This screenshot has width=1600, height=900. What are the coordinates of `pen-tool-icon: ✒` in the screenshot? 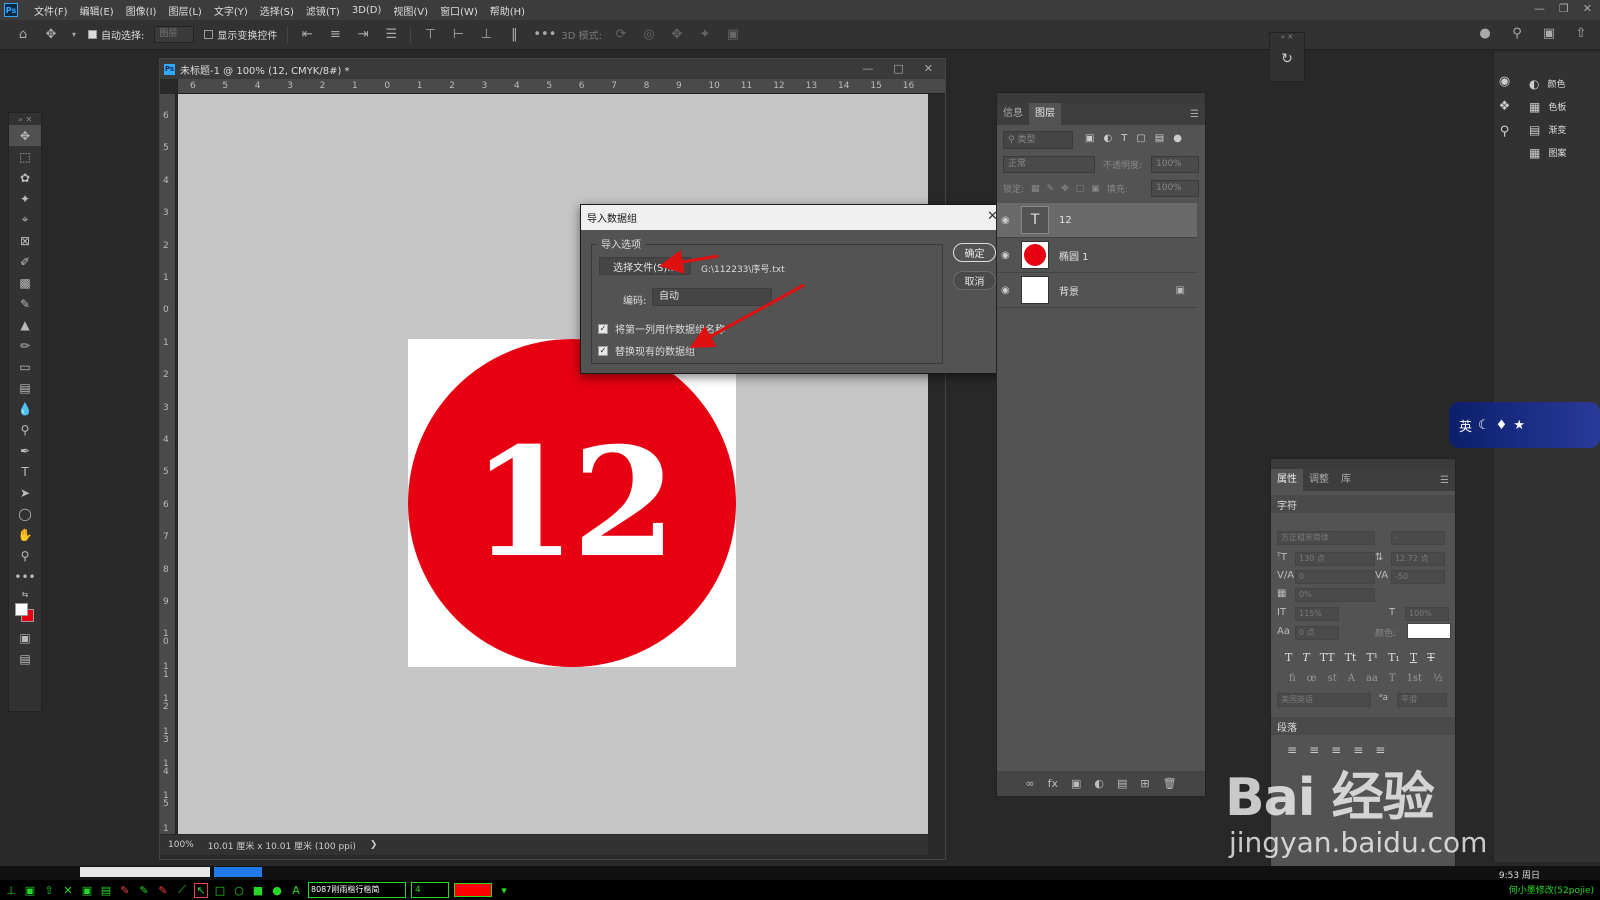 It's located at (25, 450).